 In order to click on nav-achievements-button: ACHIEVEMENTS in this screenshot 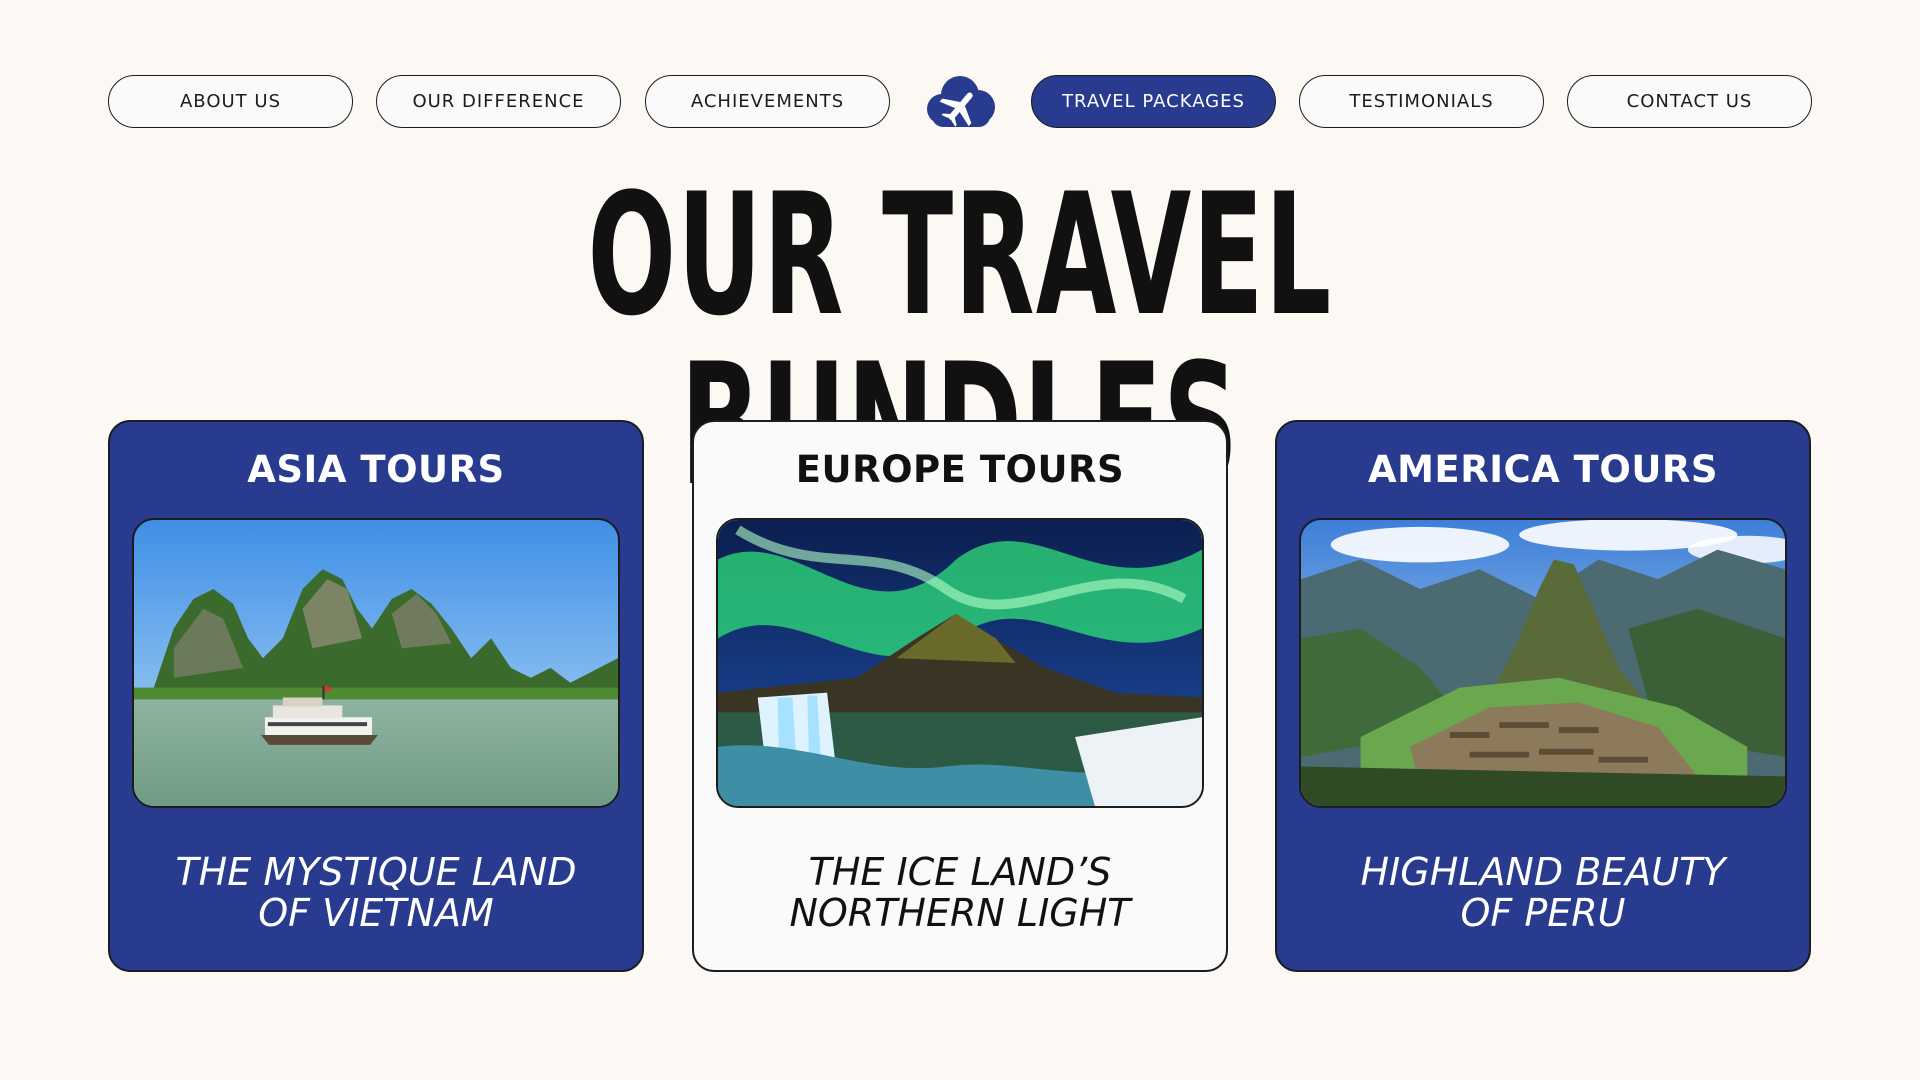, I will do `click(767, 101)`.